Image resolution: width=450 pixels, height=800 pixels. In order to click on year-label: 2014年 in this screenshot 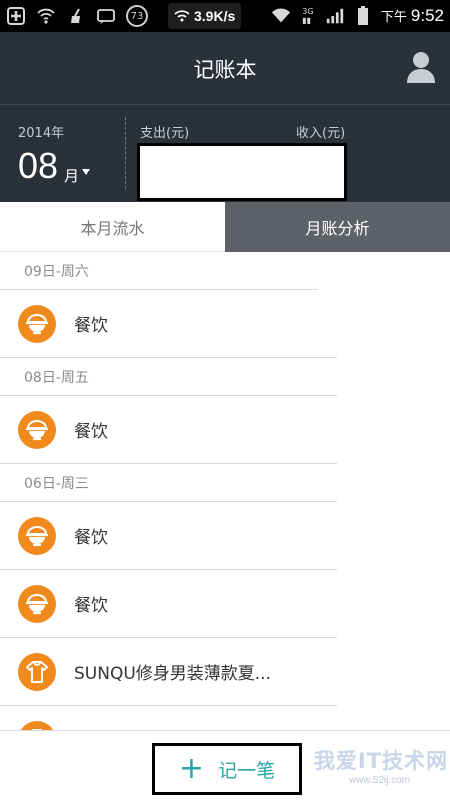, I will do `click(41, 133)`.